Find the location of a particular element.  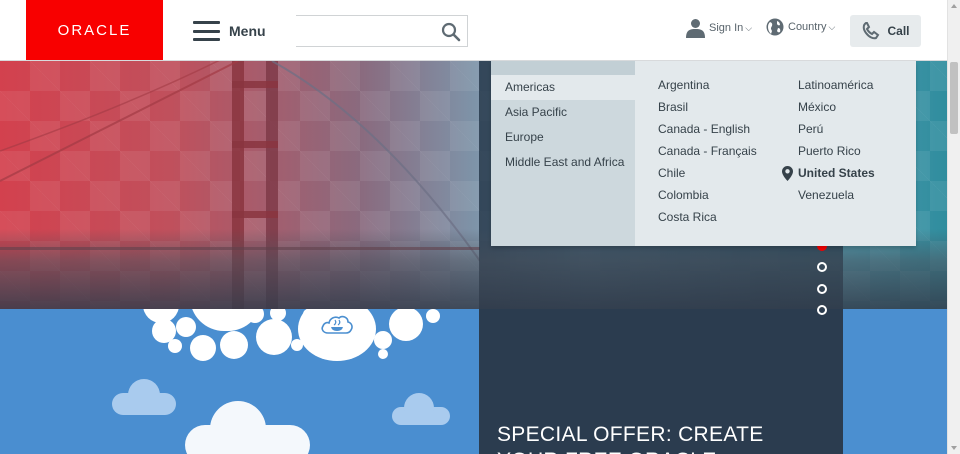

country-label: Country is located at coordinates (807, 27).